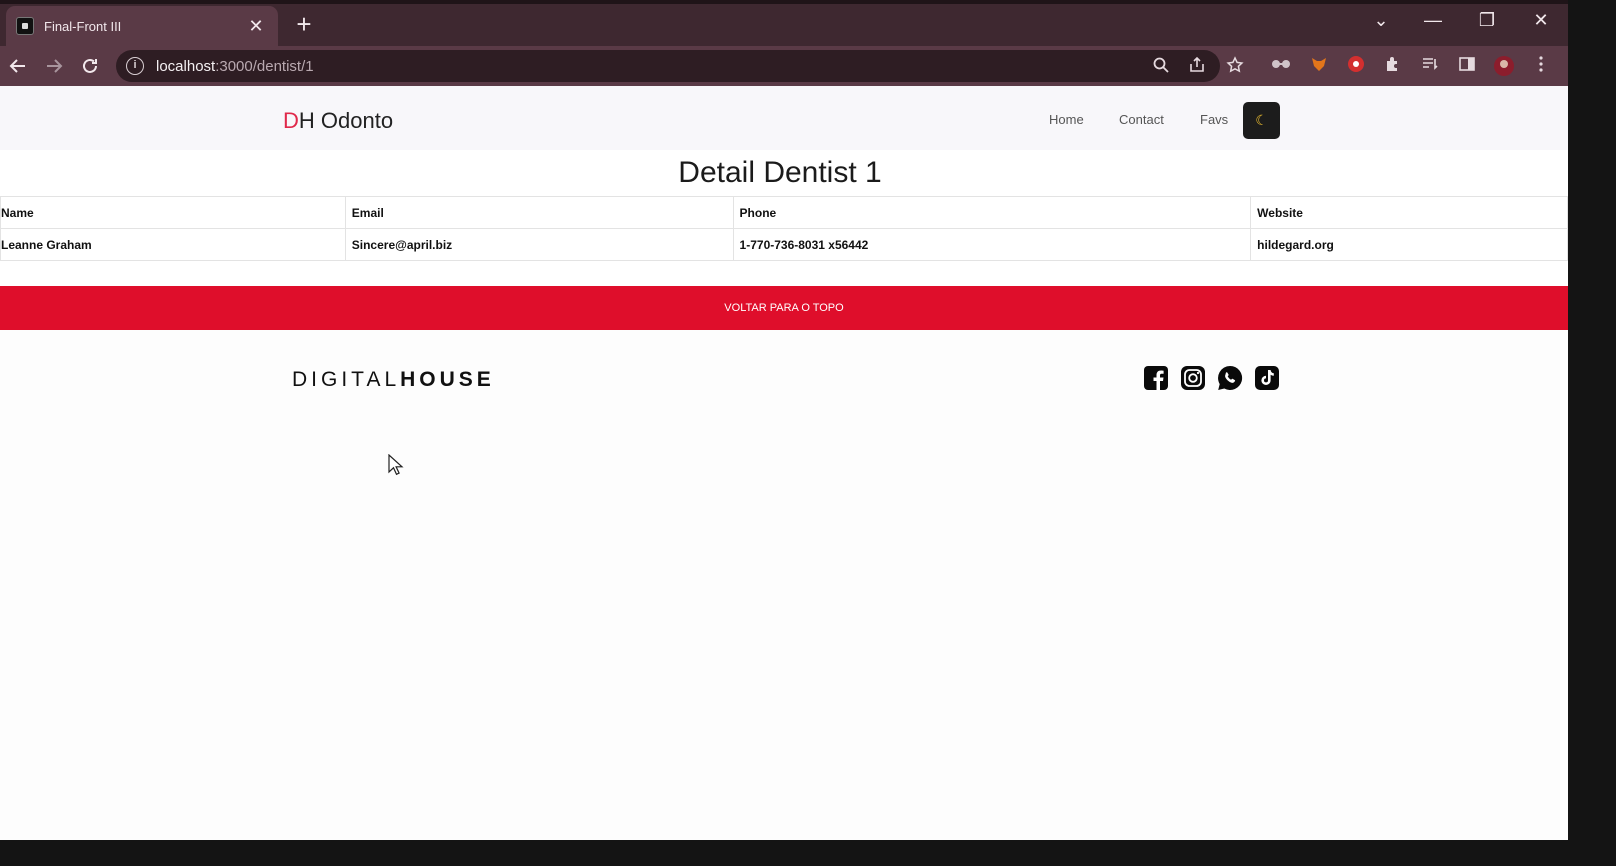 This screenshot has height=866, width=1616. Describe the element at coordinates (780, 172) in the screenshot. I see `page-title: Detail Dentist 1` at that location.